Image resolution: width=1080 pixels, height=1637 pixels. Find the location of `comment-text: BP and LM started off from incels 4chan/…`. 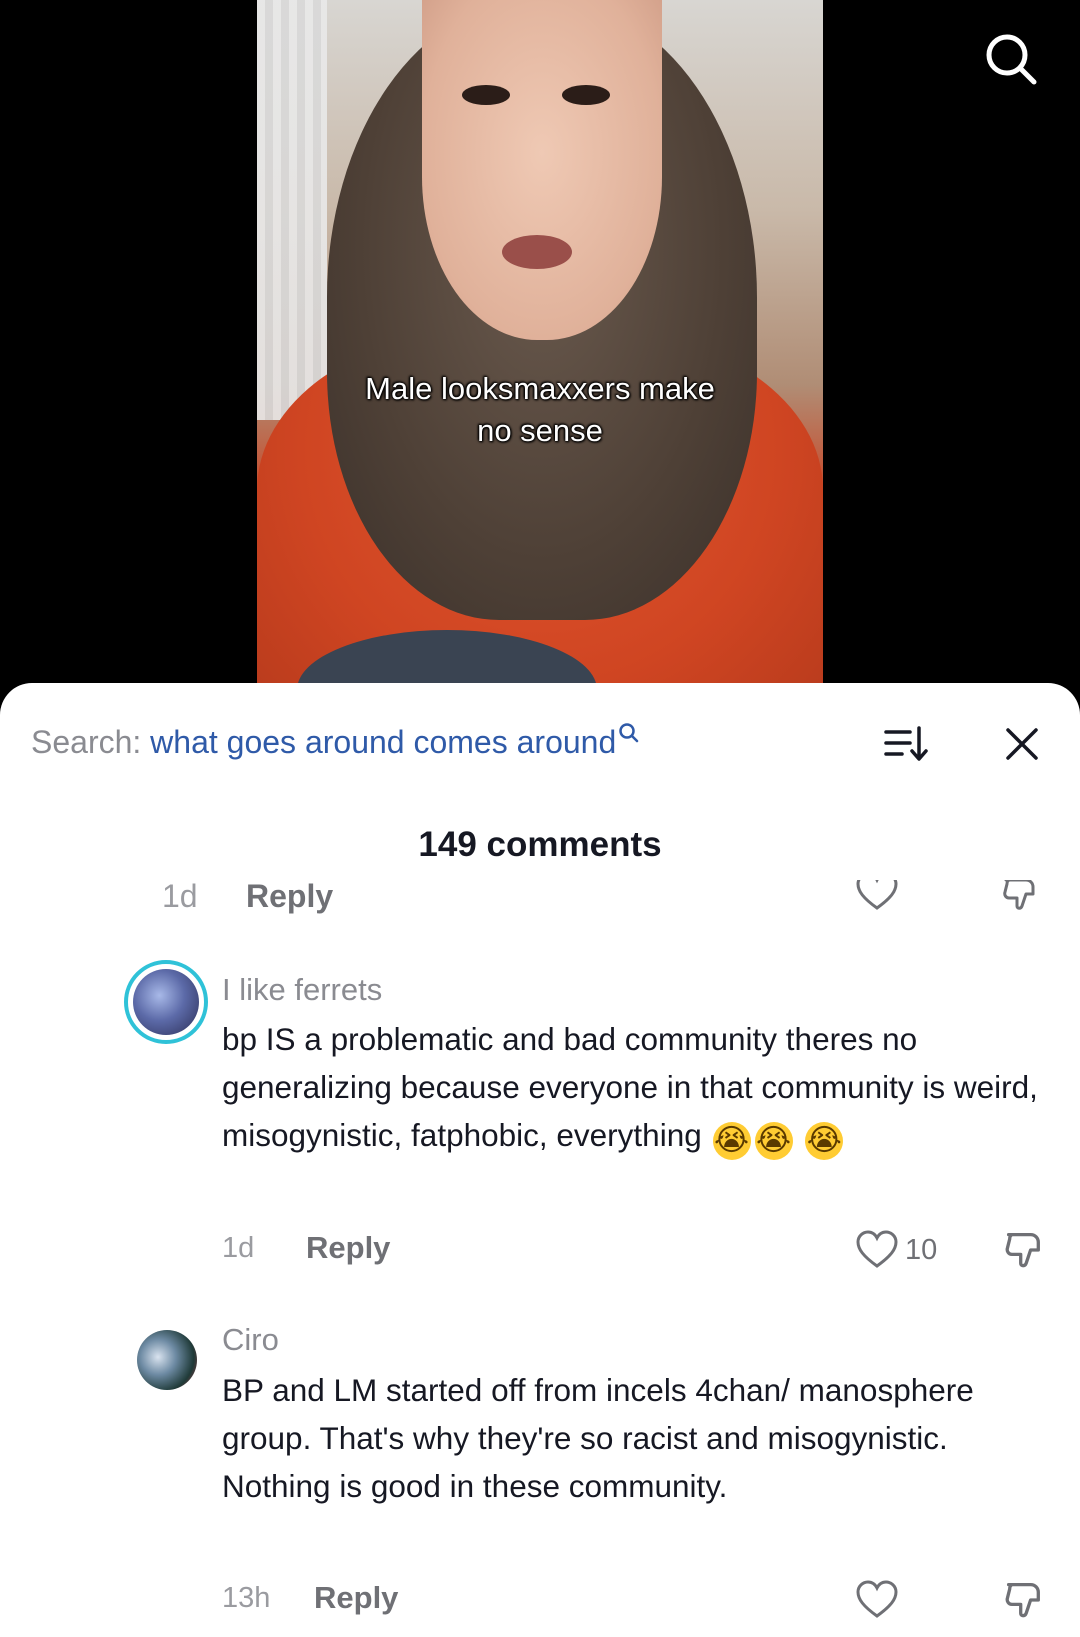

comment-text: BP and LM started off from incels 4chan/… is located at coordinates (598, 1438).